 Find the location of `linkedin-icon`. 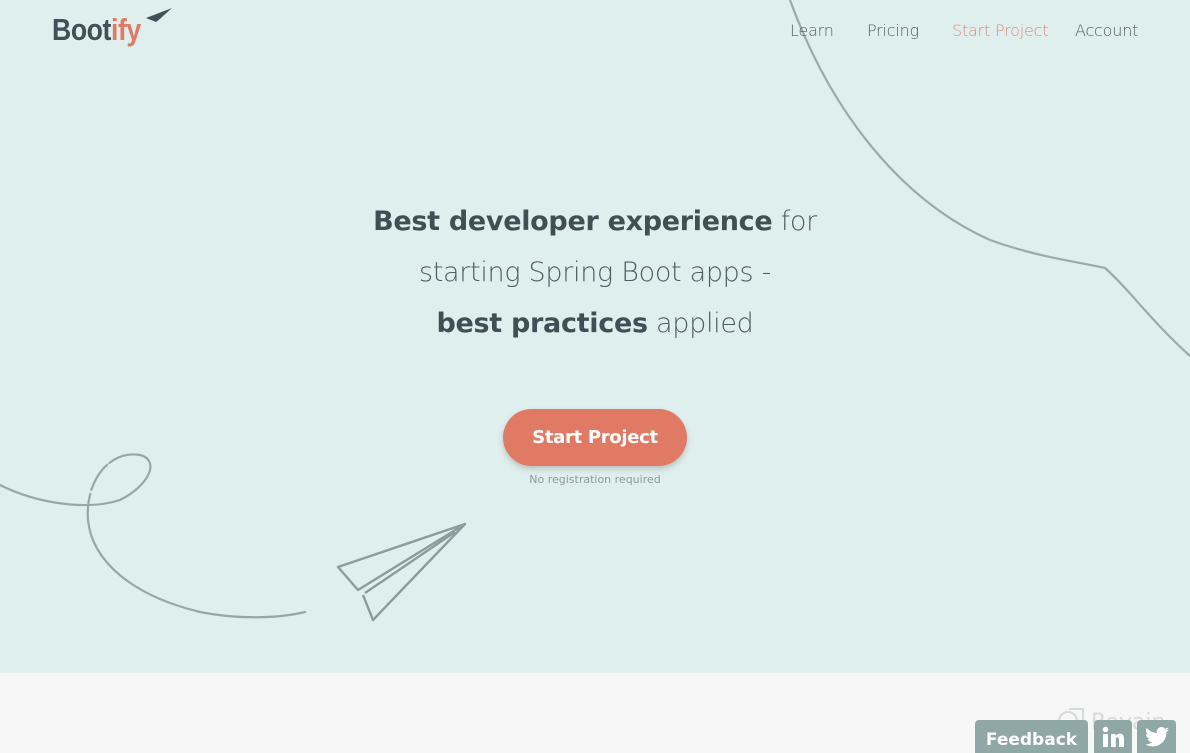

linkedin-icon is located at coordinates (1113, 736).